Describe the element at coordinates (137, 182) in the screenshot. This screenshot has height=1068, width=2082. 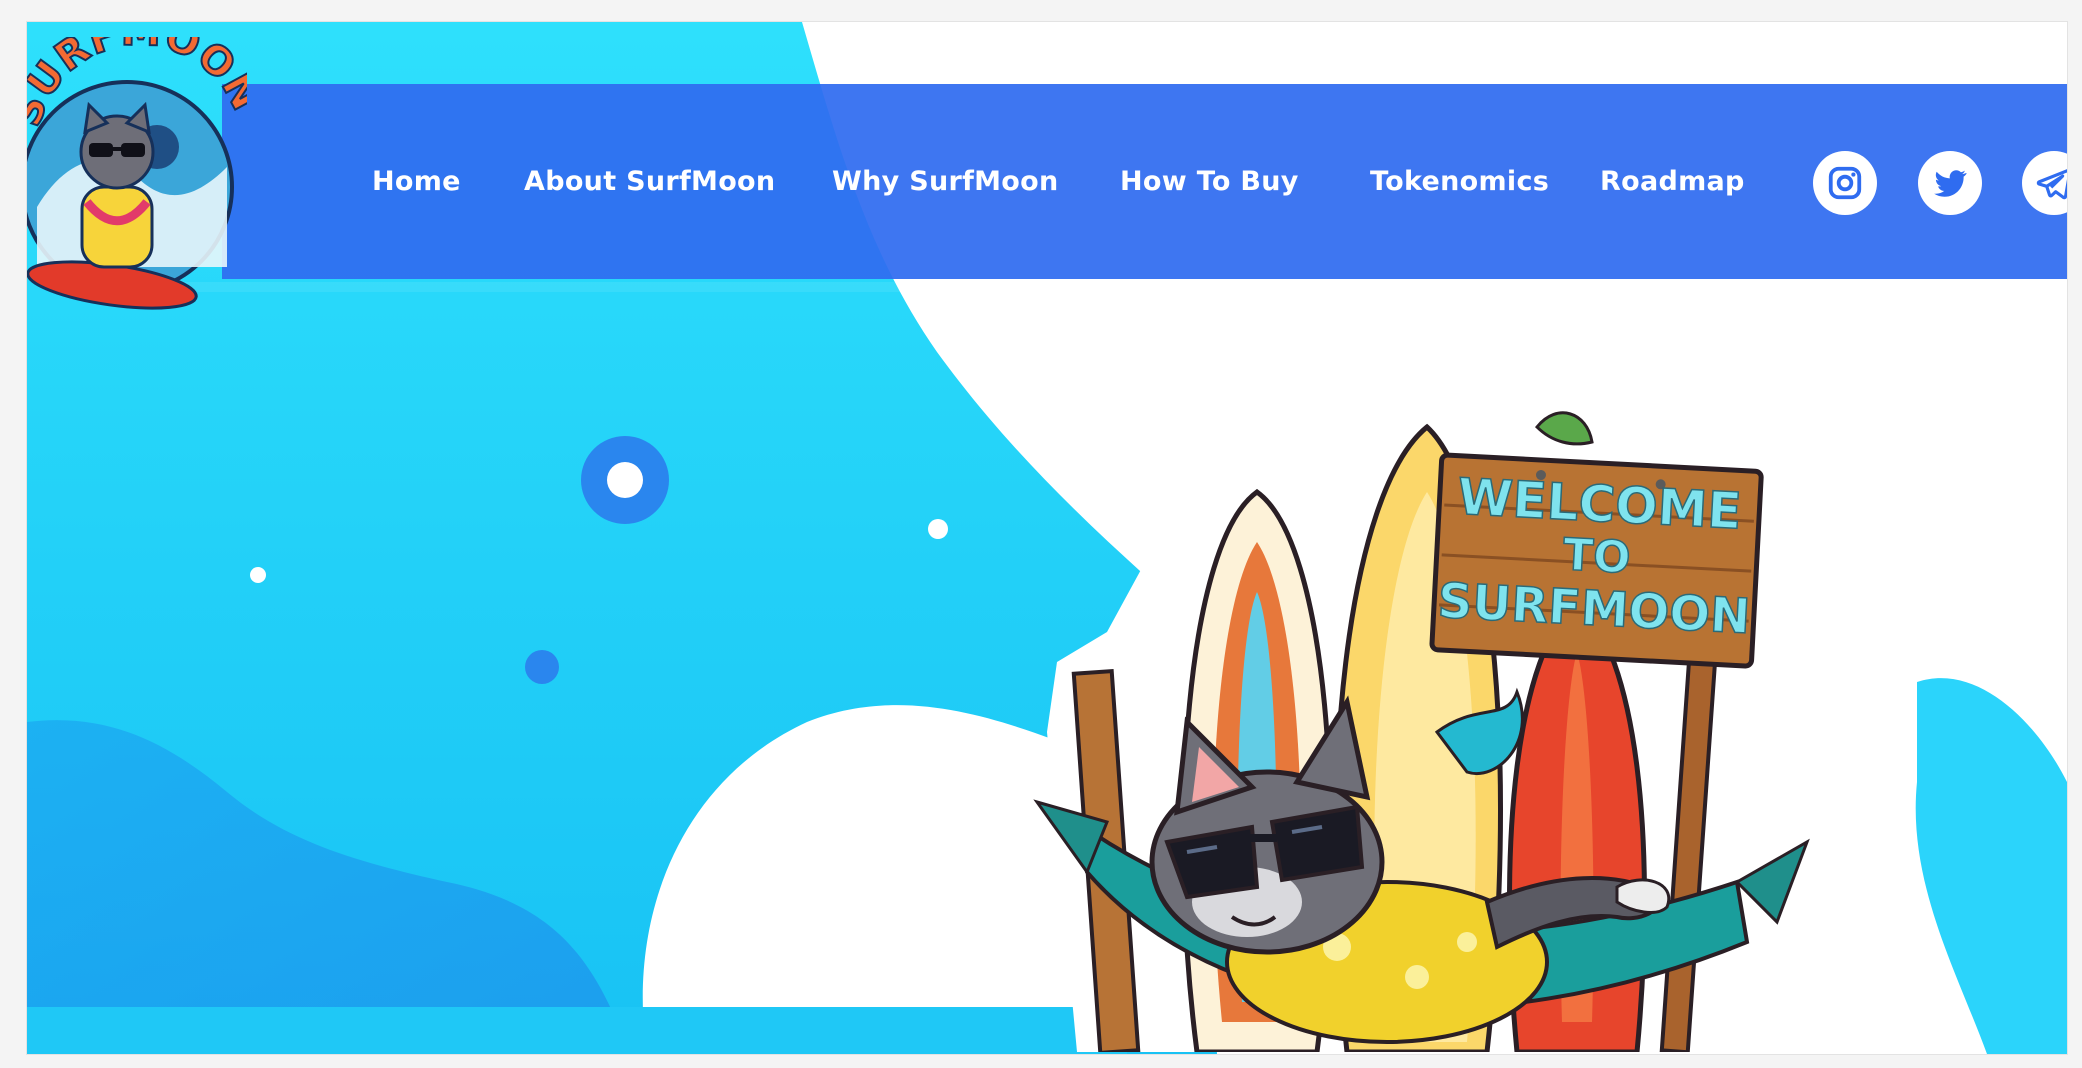
I see `surfmoon-logo: SURFMOON` at that location.